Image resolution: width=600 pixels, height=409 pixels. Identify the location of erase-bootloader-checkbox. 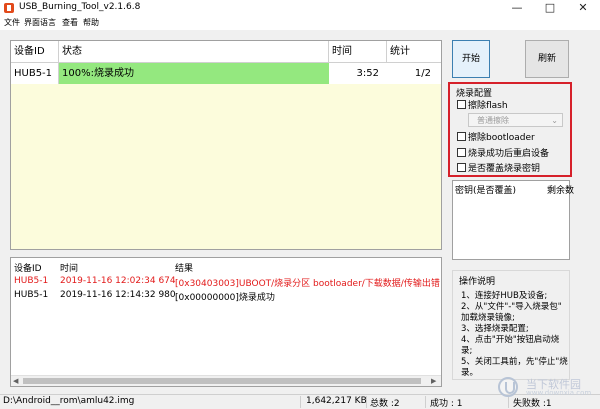
(461, 136).